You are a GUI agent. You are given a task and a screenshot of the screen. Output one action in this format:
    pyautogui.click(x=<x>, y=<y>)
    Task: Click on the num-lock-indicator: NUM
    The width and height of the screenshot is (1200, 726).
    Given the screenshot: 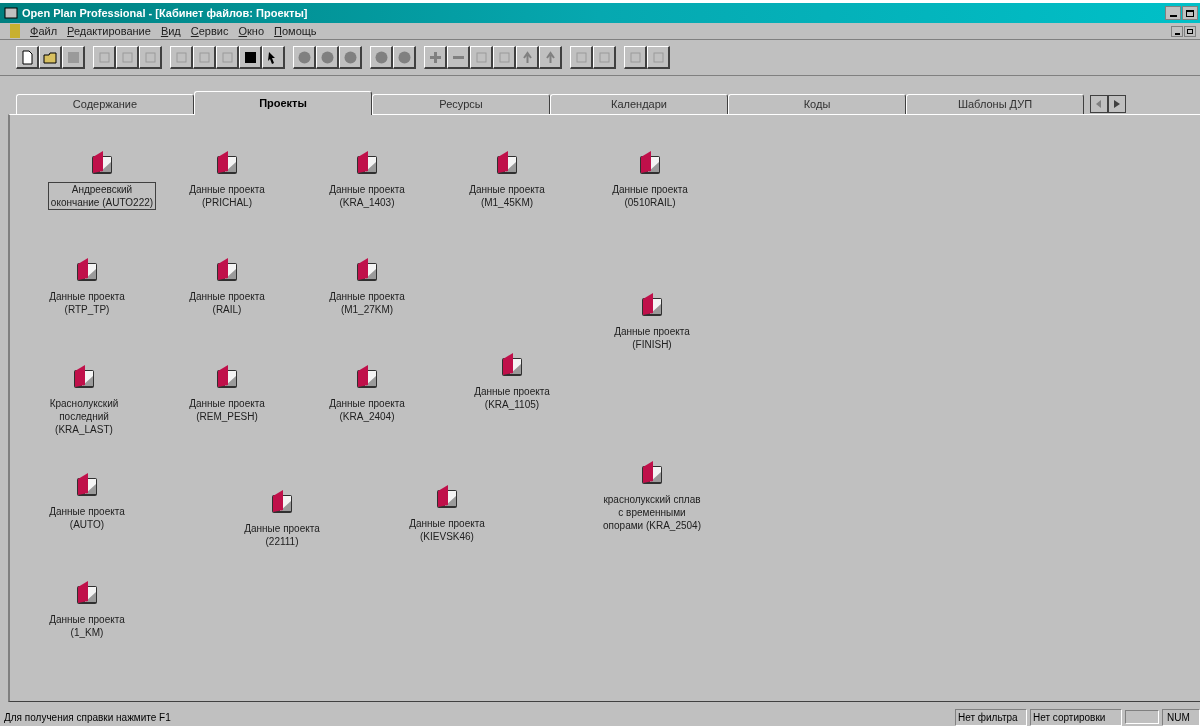 What is the action you would take?
    pyautogui.click(x=1181, y=717)
    